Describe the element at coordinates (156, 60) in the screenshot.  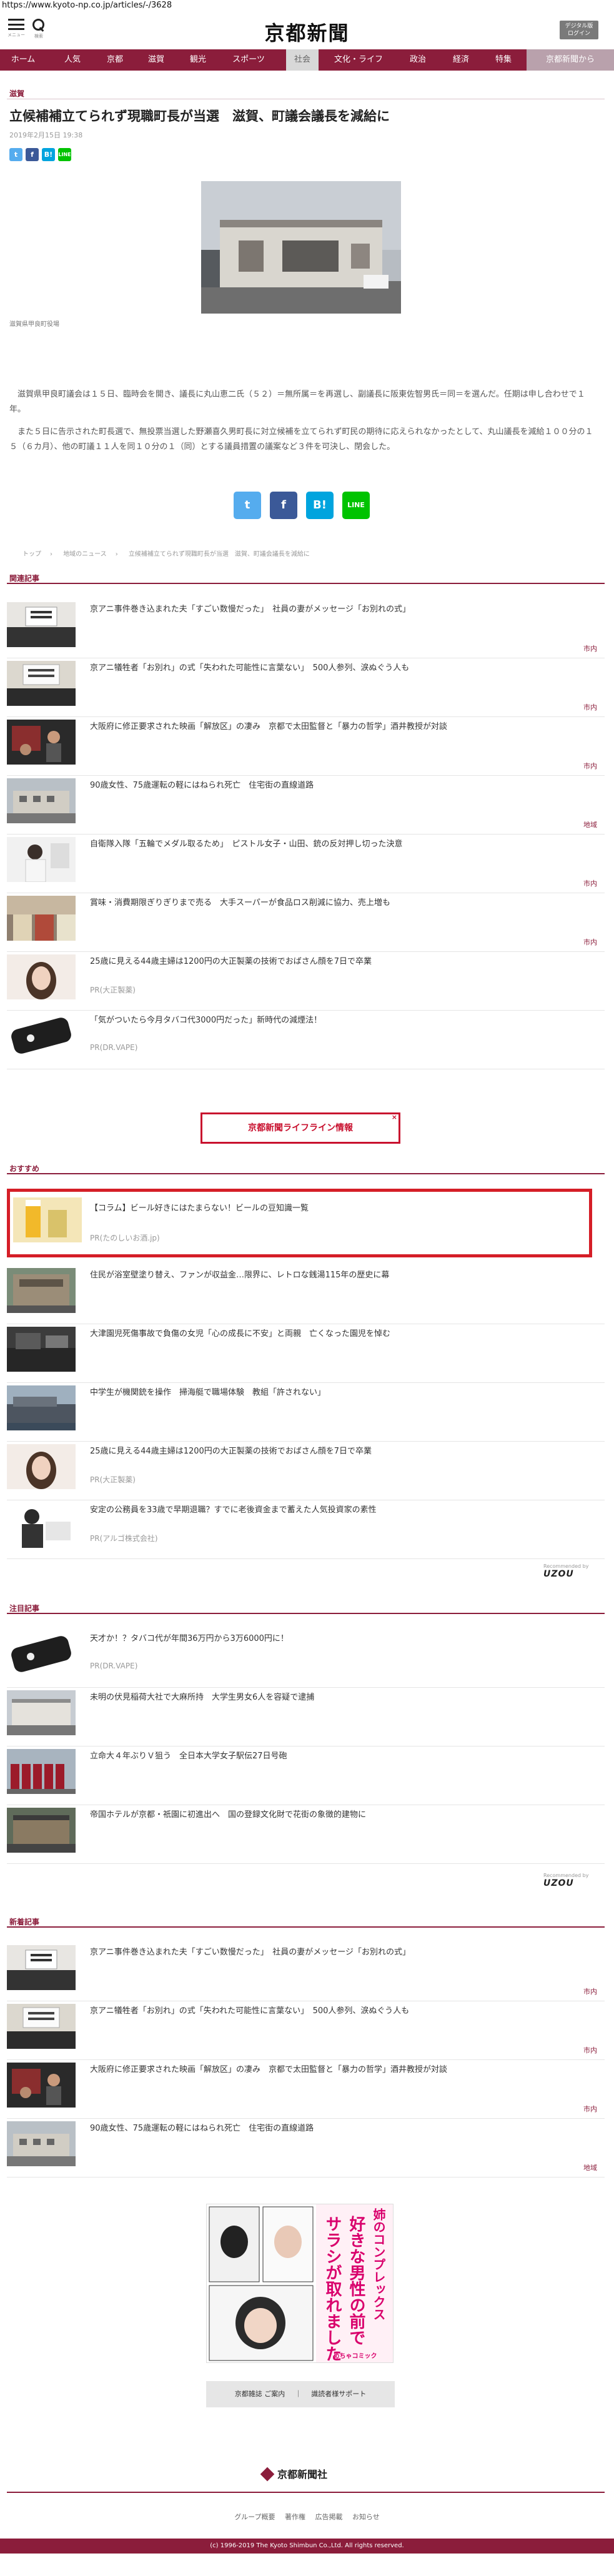
I see `nav-item-shiga: 滋賀` at that location.